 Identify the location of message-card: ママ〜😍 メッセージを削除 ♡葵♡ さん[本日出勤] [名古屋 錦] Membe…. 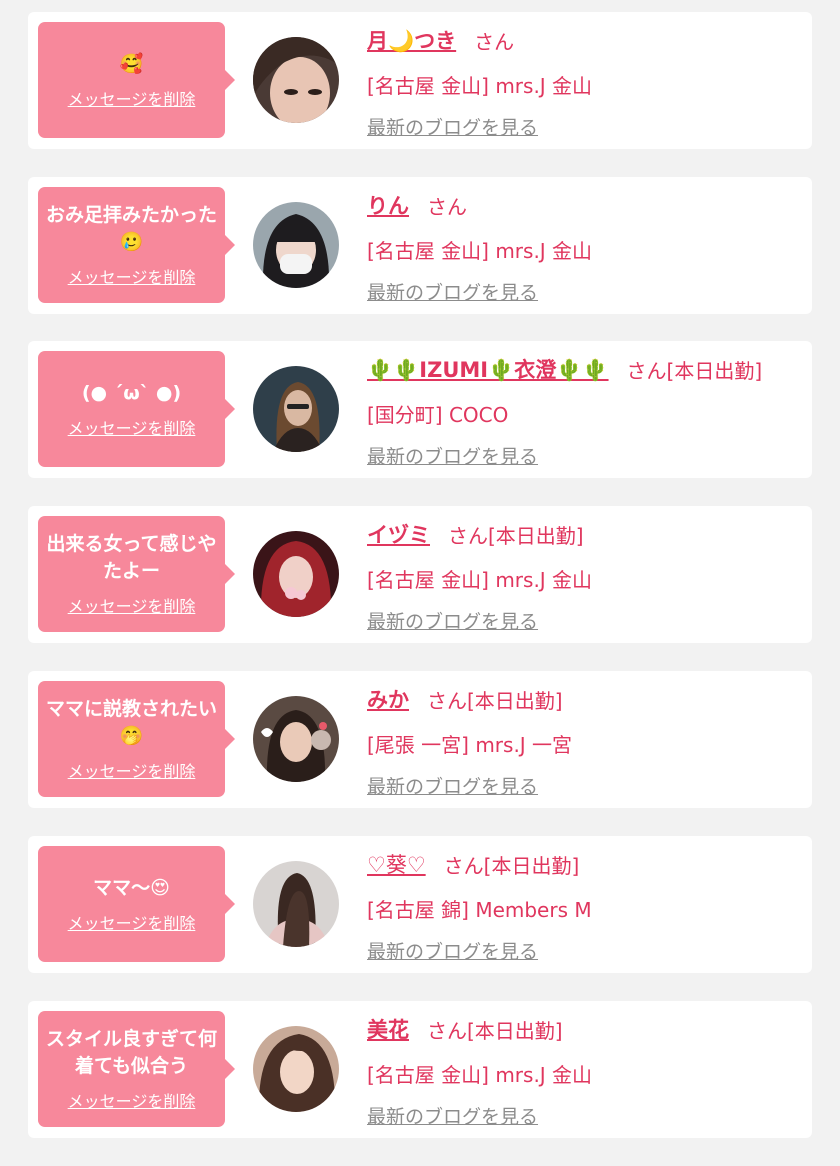
(420, 904).